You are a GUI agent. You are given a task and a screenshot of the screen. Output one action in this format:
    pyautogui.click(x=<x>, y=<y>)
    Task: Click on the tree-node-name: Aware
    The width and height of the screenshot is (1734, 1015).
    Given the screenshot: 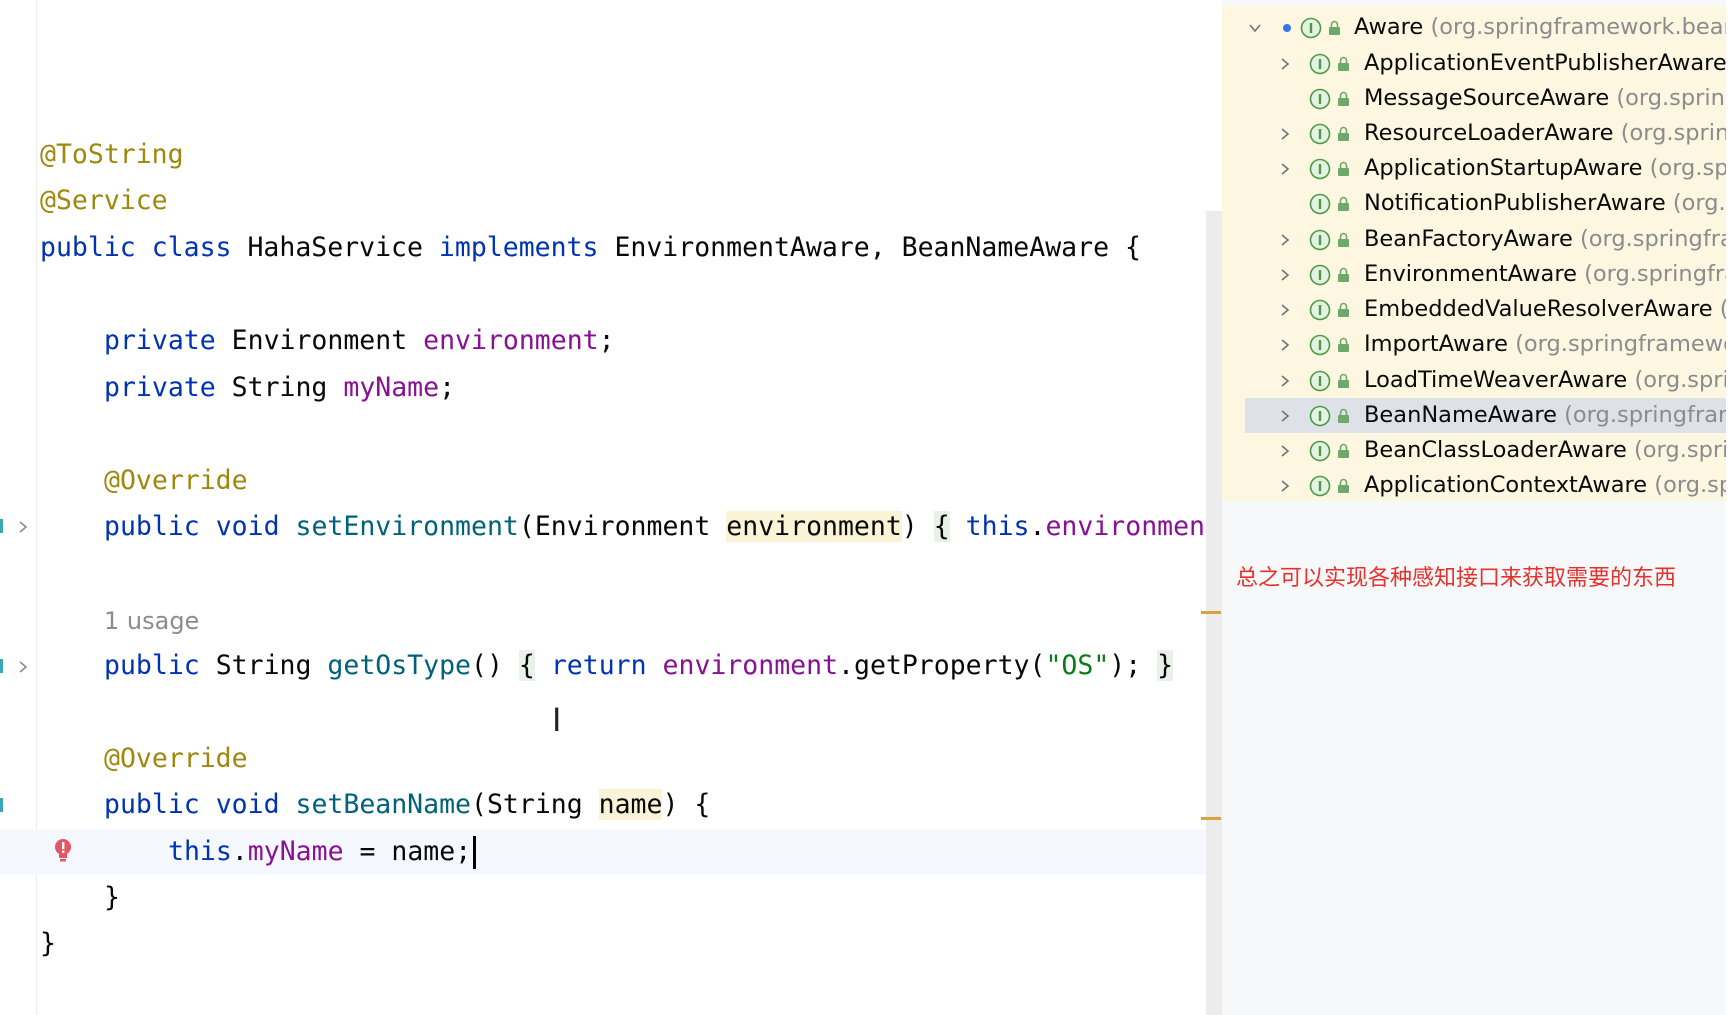 What is the action you would take?
    pyautogui.click(x=1389, y=27)
    